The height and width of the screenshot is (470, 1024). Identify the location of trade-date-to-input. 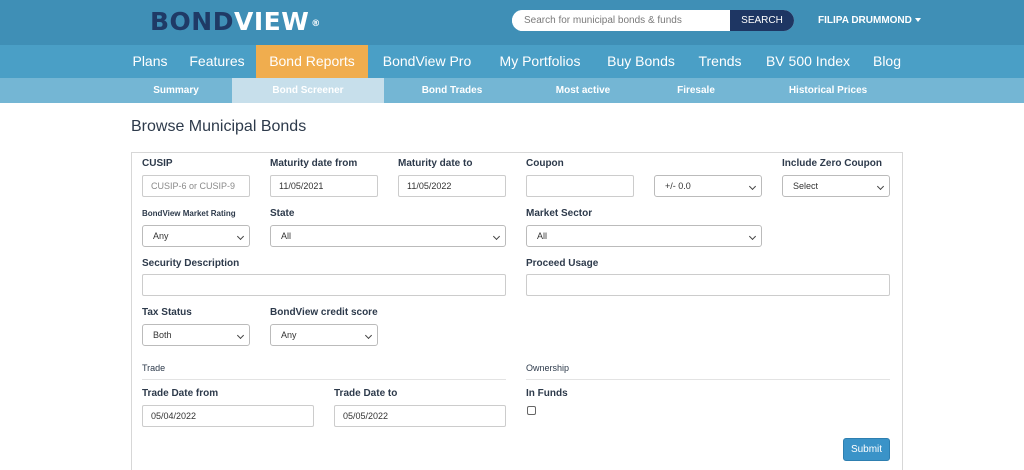
(420, 416).